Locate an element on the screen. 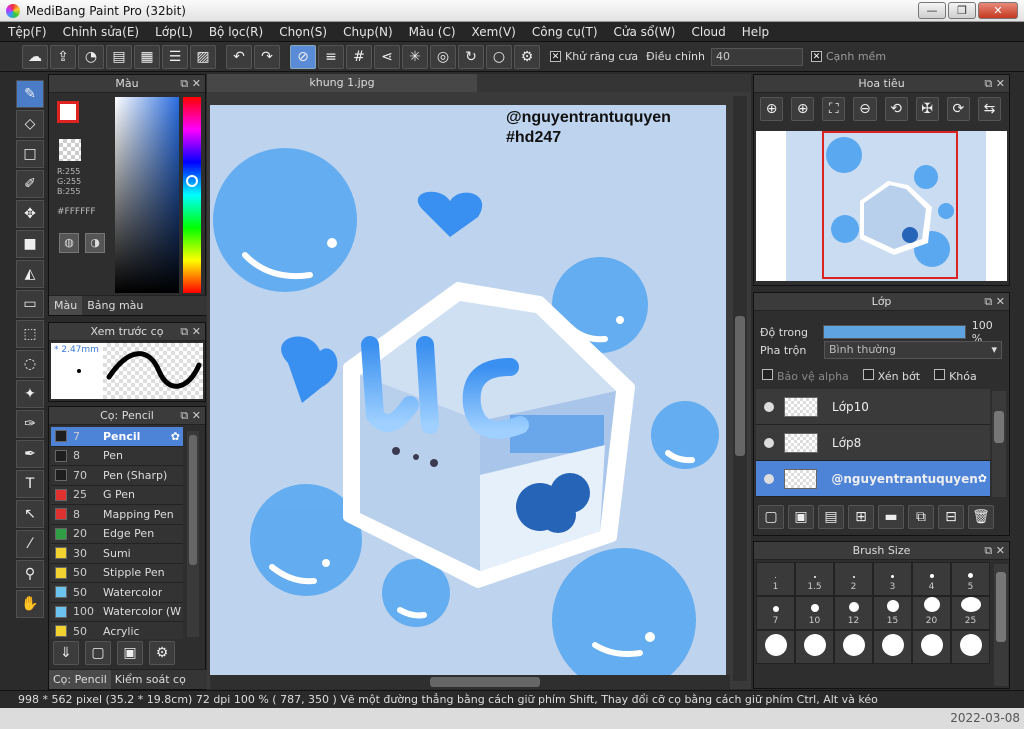 This screenshot has width=1024, height=729. brush-size-cell: 12 is located at coordinates (853, 613).